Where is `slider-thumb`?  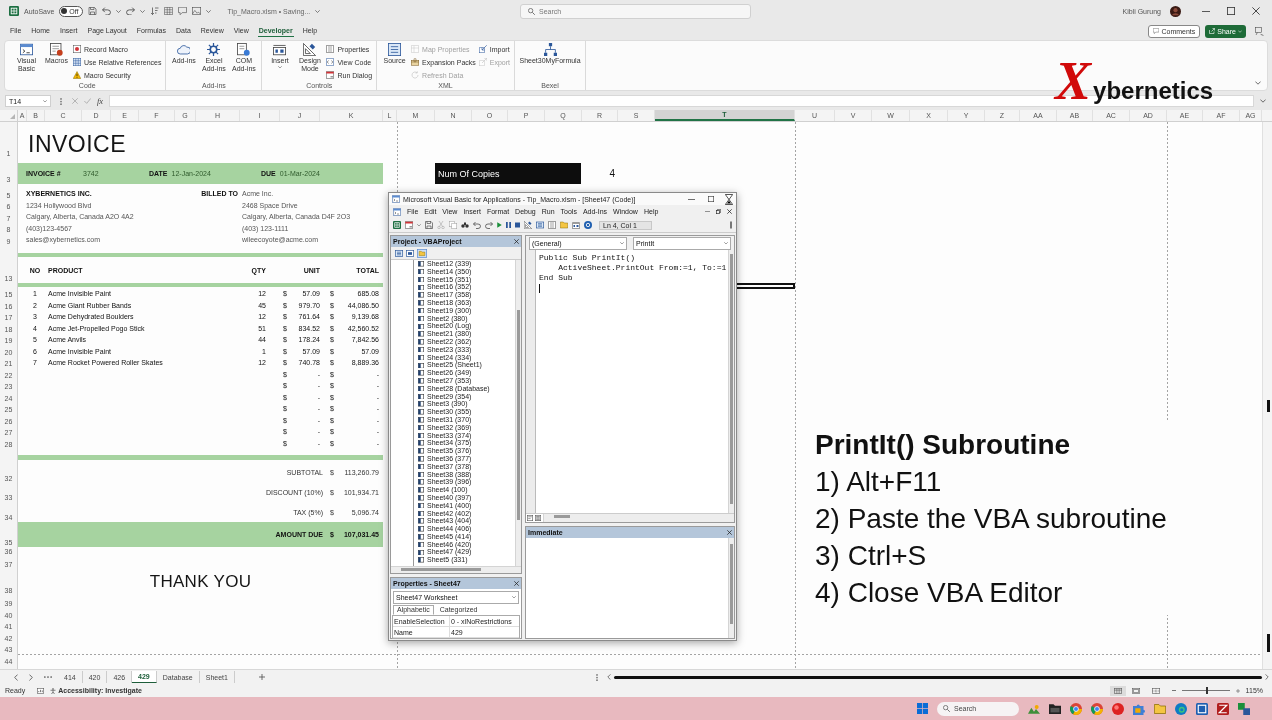 slider-thumb is located at coordinates (1206, 690).